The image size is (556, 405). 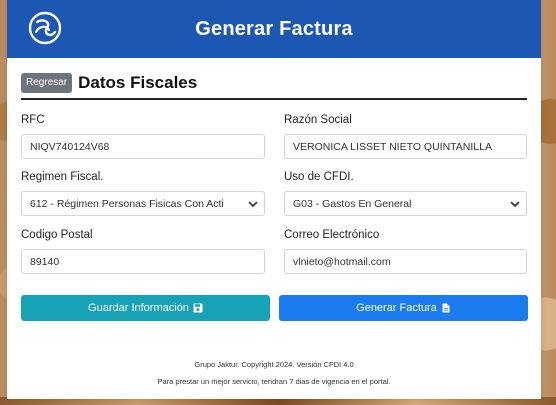 What do you see at coordinates (332, 235) in the screenshot?
I see `correo-label: Correo Electrónico` at bounding box center [332, 235].